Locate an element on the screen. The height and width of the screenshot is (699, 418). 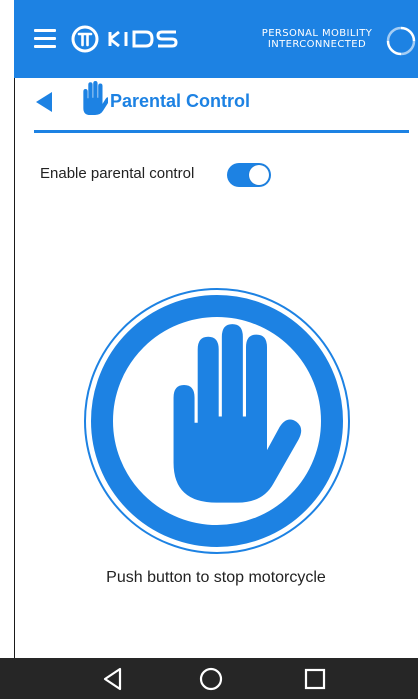
android-navigation-bar is located at coordinates (209, 678).